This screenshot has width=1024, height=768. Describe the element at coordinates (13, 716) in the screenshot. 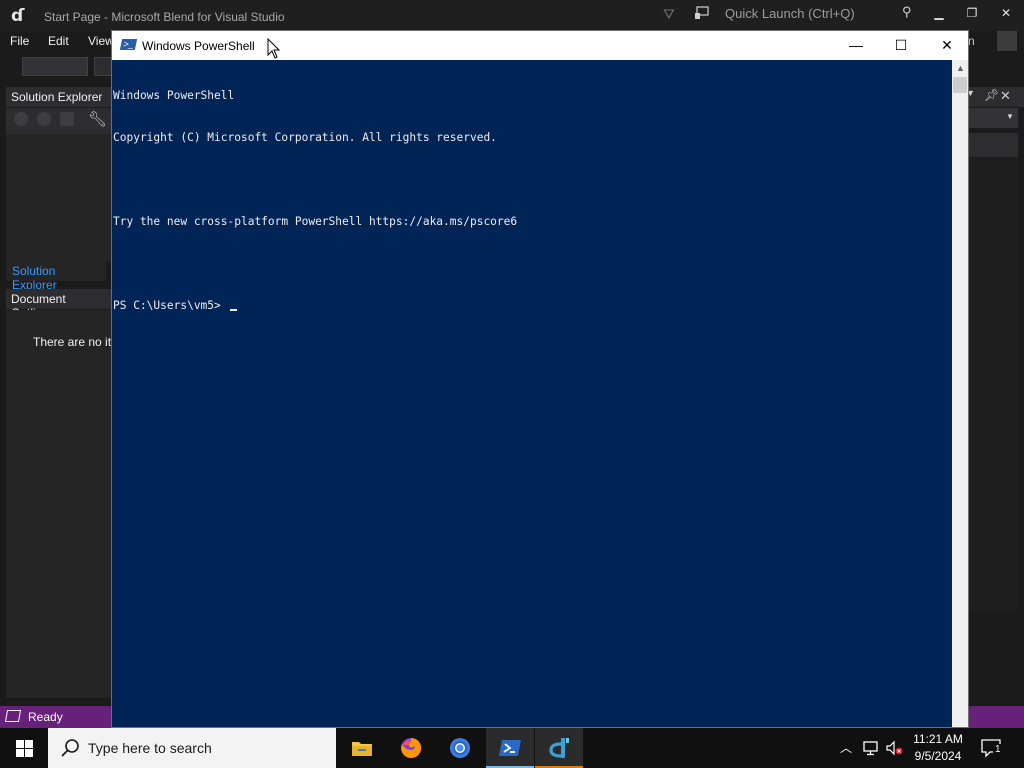

I see `status-ready-icon` at that location.